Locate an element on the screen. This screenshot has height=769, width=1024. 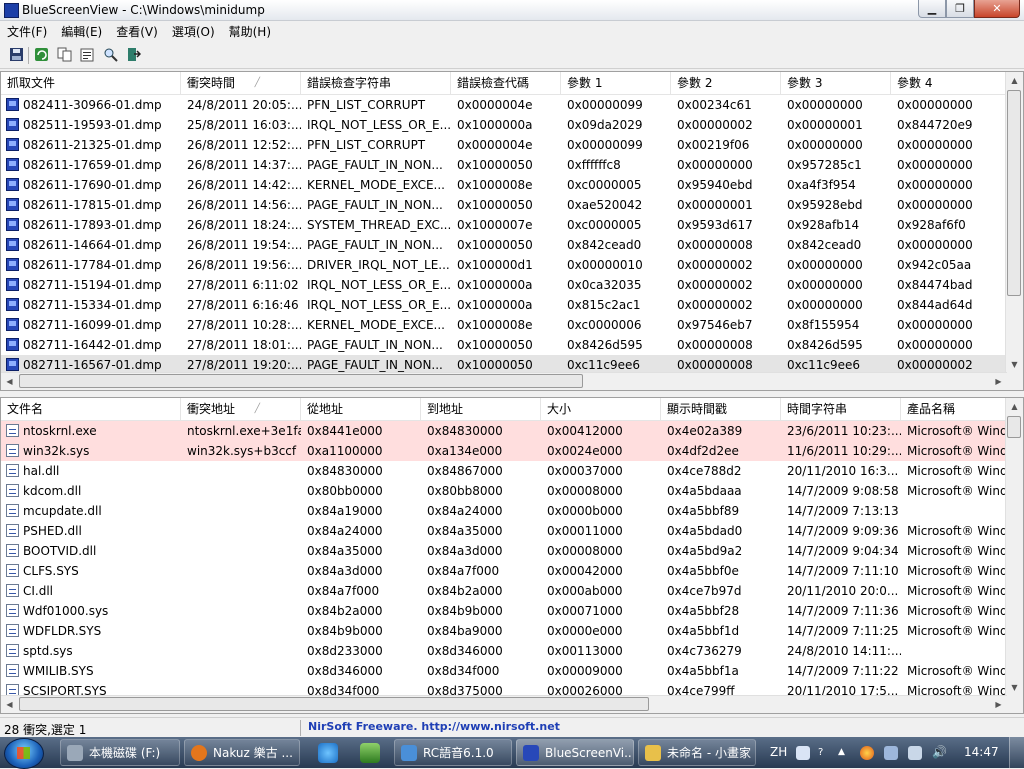
show-hidden-icons-icon: ▲ is located at coordinates (841, 752).